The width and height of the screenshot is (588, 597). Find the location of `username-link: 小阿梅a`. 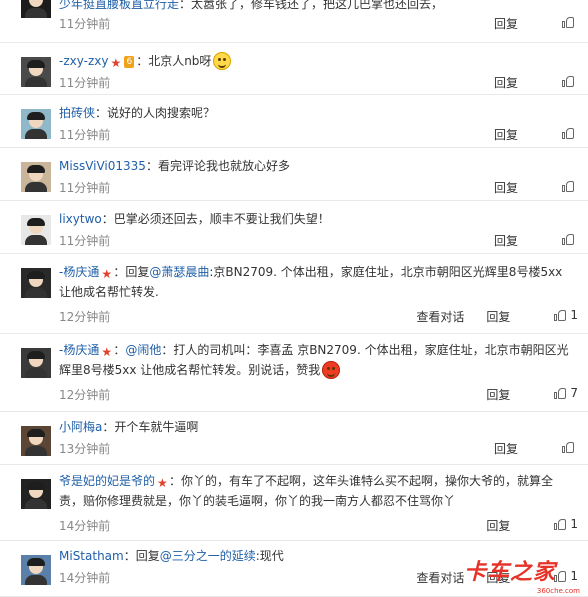

username-link: 小阿梅a is located at coordinates (80, 427).